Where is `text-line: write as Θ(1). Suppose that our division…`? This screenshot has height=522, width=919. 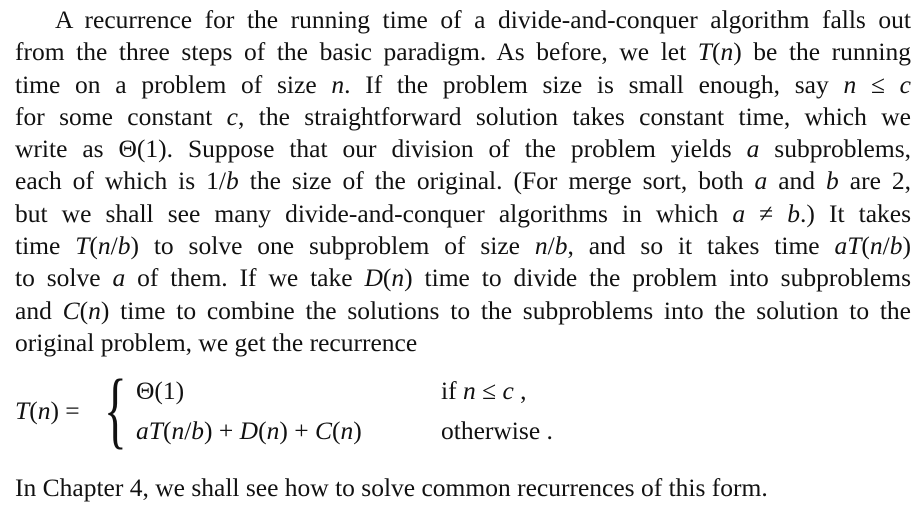
text-line: write as Θ(1). Suppose that our division… is located at coordinates (463, 149).